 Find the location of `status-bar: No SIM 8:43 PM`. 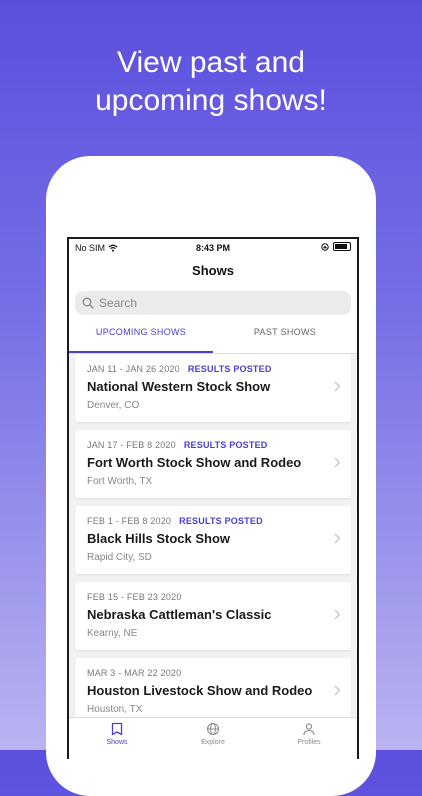

status-bar: No SIM 8:43 PM is located at coordinates (213, 248).